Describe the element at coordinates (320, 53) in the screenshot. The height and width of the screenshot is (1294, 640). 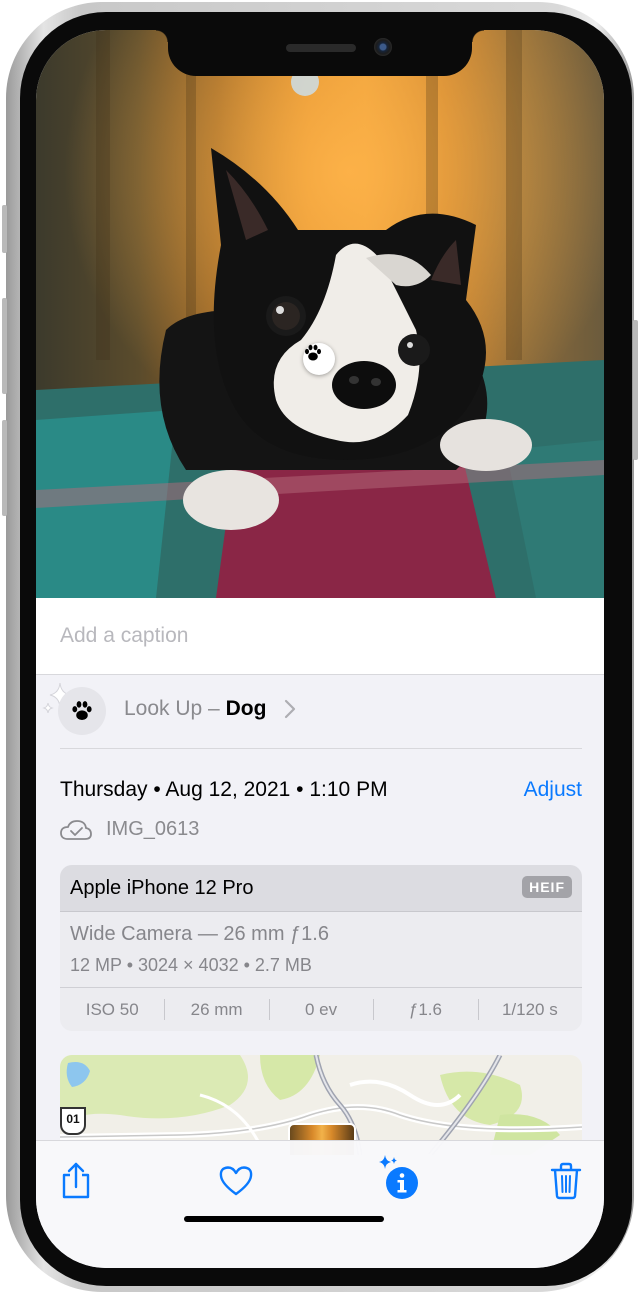
I see `notch` at that location.